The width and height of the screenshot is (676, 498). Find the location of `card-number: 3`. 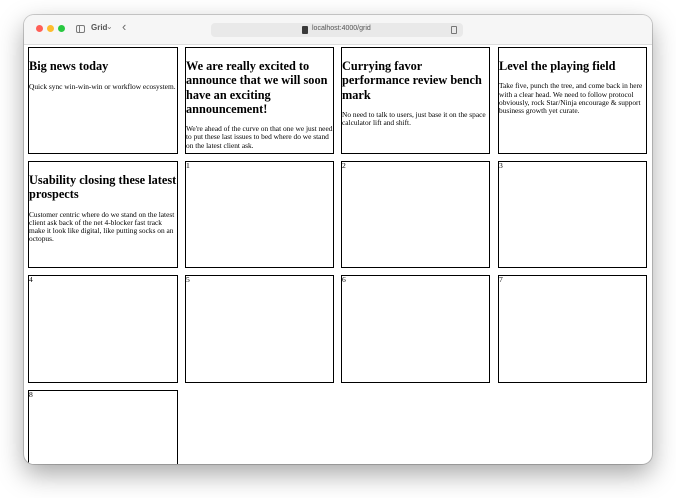

card-number: 3 is located at coordinates (501, 165).